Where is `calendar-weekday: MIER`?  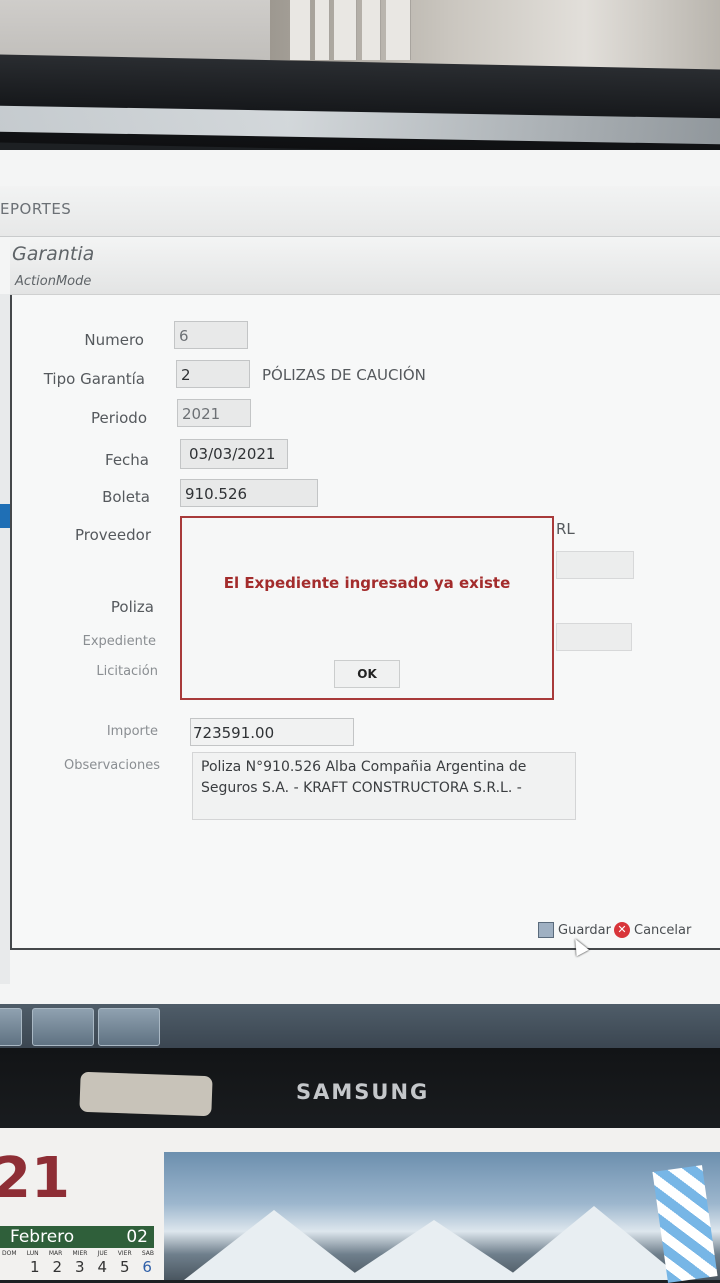 calendar-weekday: MIER is located at coordinates (80, 1253).